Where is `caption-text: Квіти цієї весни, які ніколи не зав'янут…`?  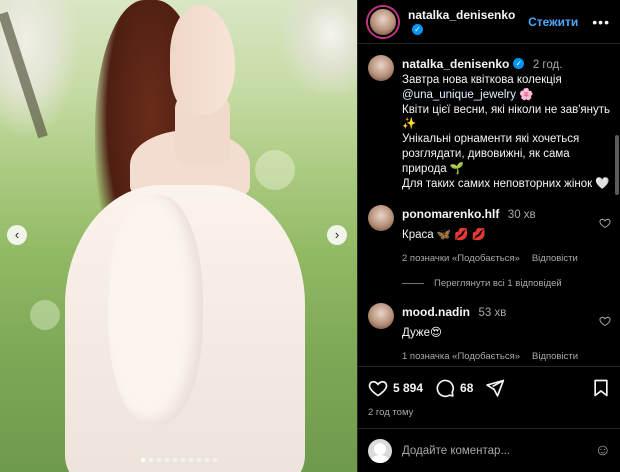 caption-text: Квіти цієї весни, які ніколи не зав'янут… is located at coordinates (506, 146).